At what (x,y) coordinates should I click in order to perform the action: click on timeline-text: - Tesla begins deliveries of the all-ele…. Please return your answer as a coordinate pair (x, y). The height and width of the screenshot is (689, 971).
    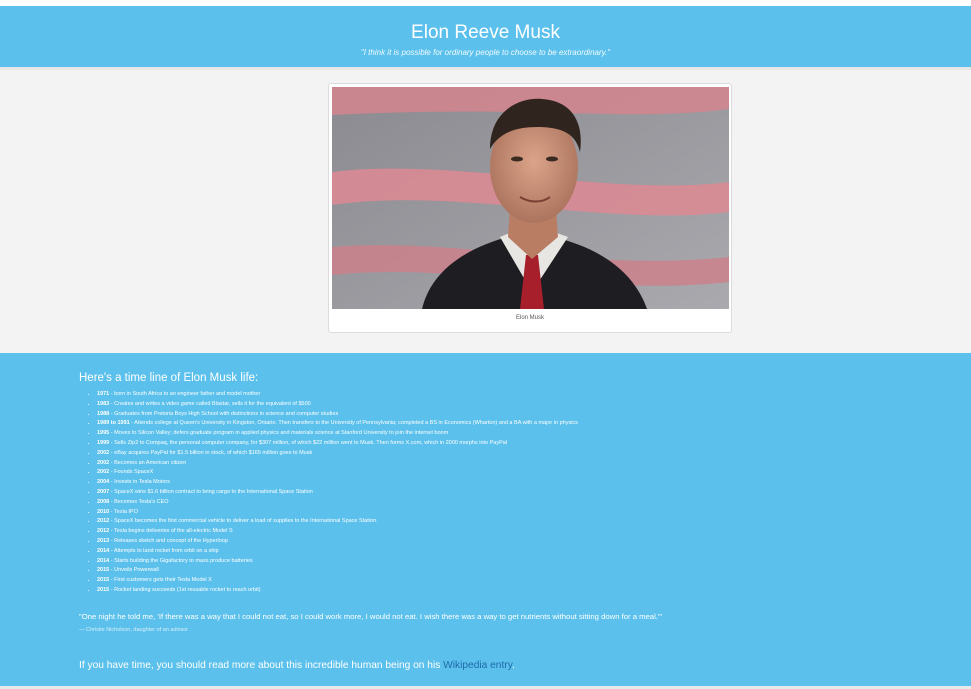
    Looking at the image, I should click on (171, 531).